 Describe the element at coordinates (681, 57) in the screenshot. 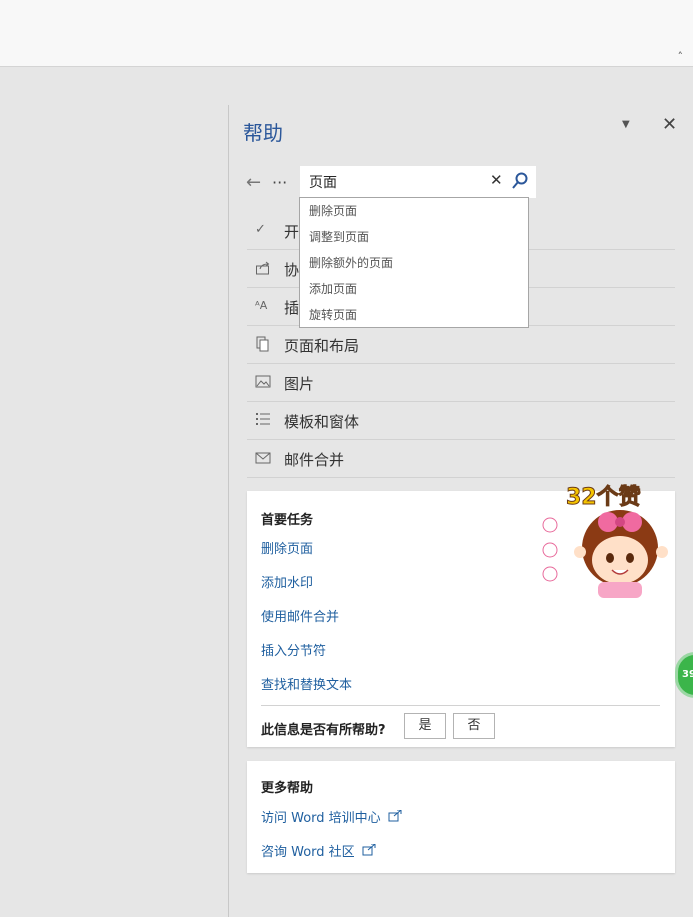

I see `collapse-ribbon-icon: ˄` at that location.